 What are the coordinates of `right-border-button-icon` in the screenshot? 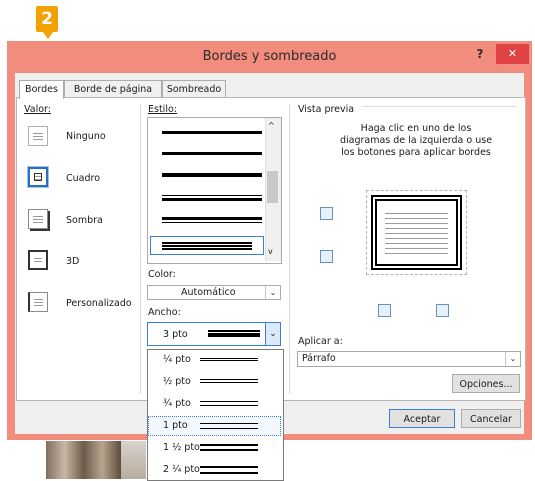 It's located at (442, 310).